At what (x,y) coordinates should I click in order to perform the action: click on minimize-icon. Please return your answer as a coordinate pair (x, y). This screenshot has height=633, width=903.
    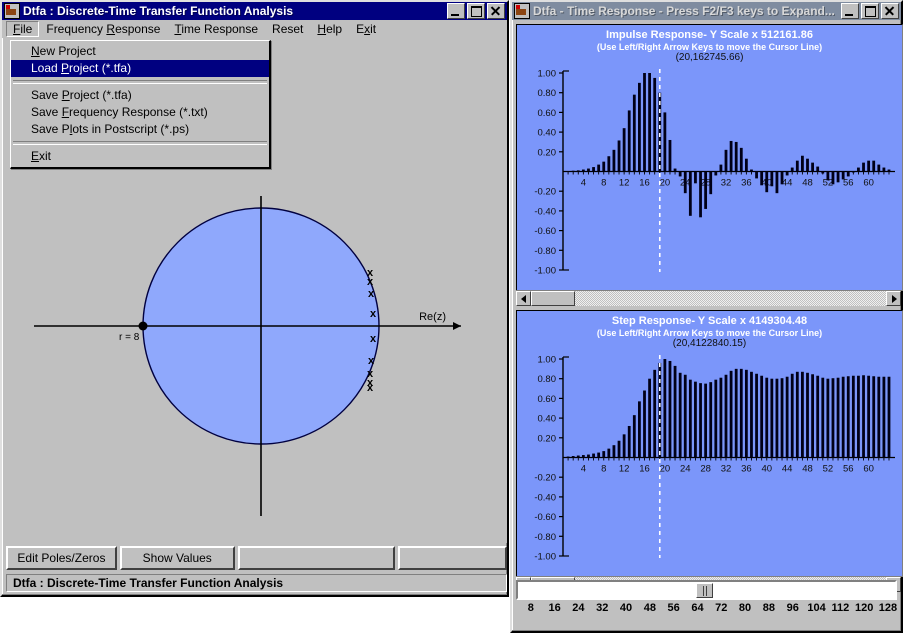
    Looking at the image, I should click on (849, 15).